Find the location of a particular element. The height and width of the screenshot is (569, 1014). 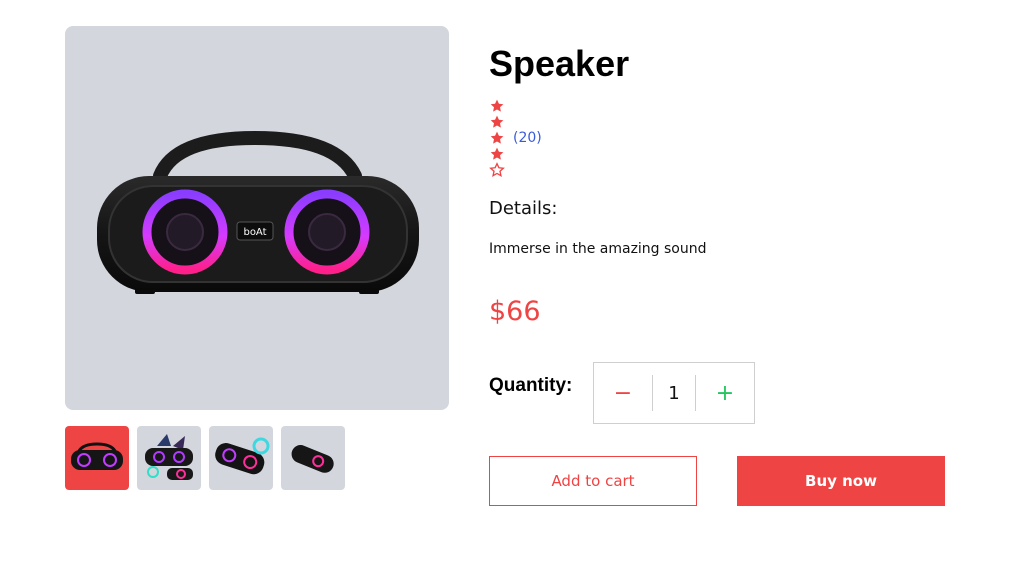

quantity-stepper: − 1 + is located at coordinates (674, 393).